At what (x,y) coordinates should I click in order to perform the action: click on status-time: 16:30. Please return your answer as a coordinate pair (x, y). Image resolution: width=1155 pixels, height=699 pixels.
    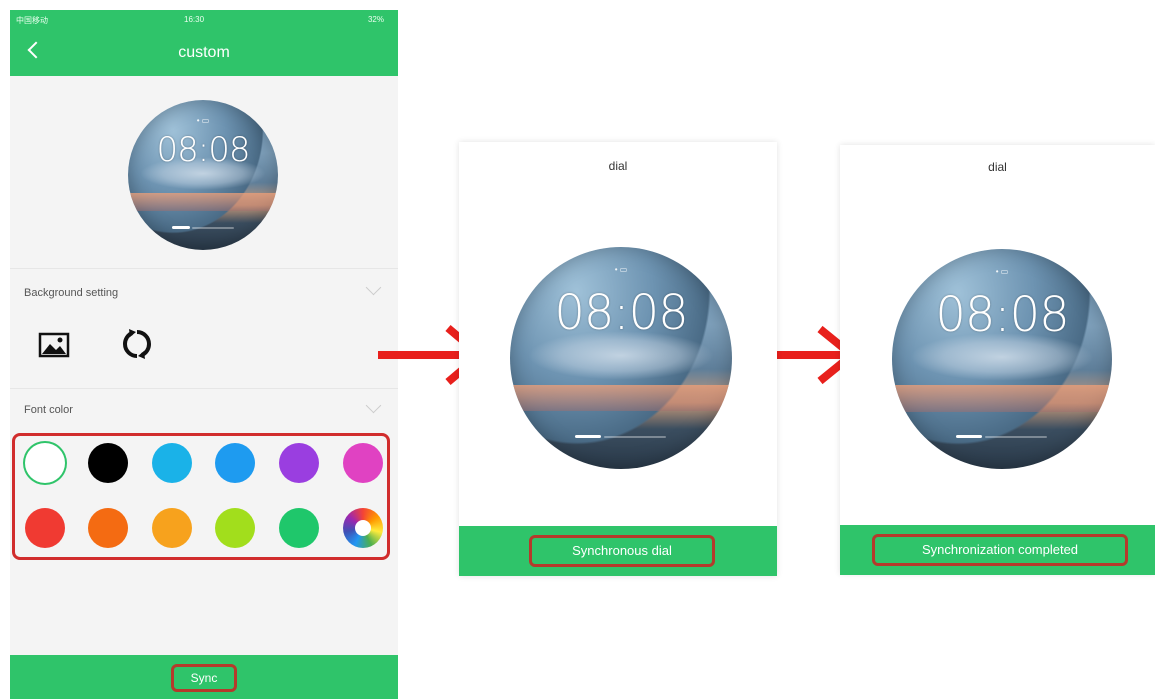
    Looking at the image, I should click on (194, 19).